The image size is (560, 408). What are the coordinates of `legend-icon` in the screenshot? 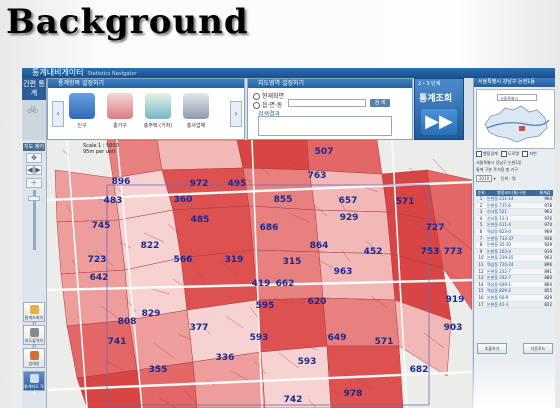 It's located at (34, 355).